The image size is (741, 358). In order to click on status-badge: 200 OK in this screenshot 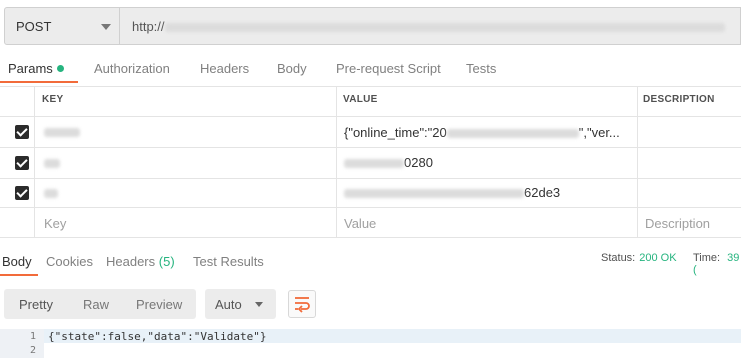, I will do `click(658, 258)`.